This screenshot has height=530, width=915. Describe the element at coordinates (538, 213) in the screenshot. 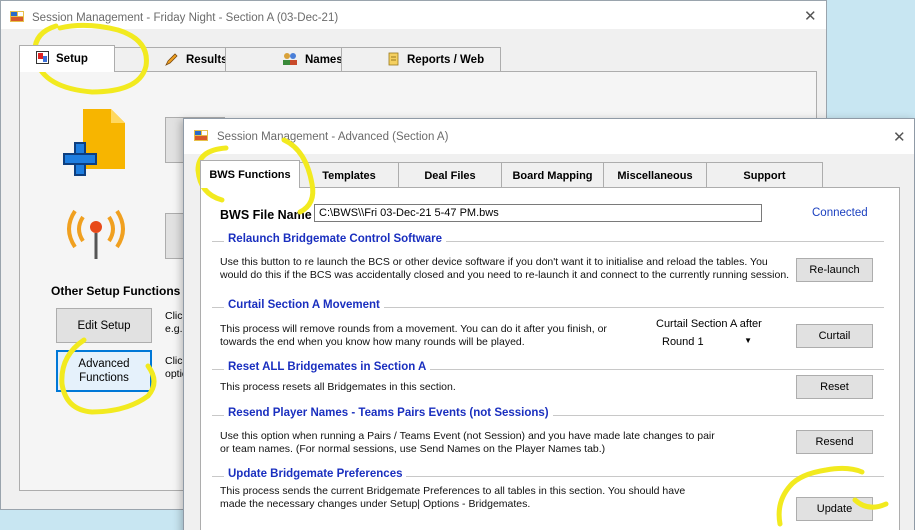

I see `bws-file-name-field: C:\BWS\\Fri 03-Dec-21 5-47 PM.bws` at that location.